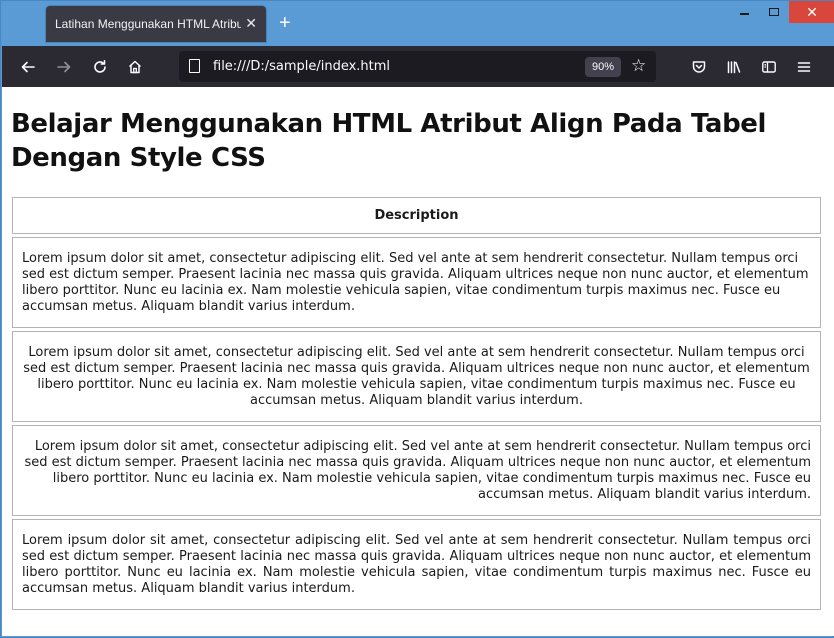 The image size is (834, 638). Describe the element at coordinates (251, 23) in the screenshot. I see `close-icon: ✕` at that location.